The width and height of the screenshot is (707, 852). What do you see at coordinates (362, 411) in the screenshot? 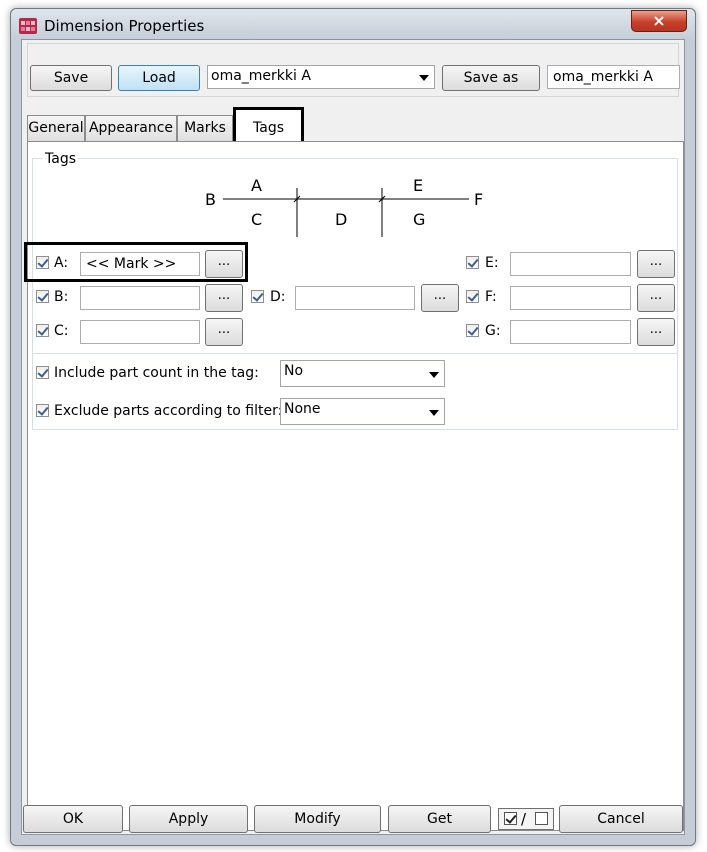
I see `exclude-parts-filter-select: None` at bounding box center [362, 411].